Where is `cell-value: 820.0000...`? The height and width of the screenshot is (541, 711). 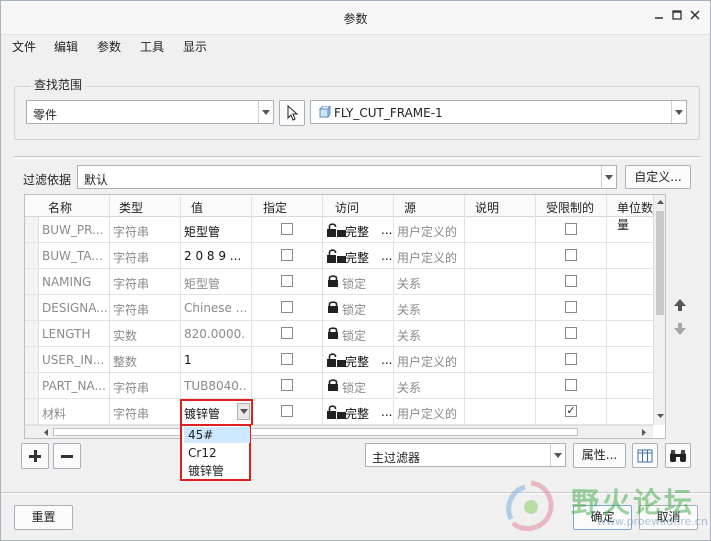
cell-value: 820.0000... is located at coordinates (215, 334).